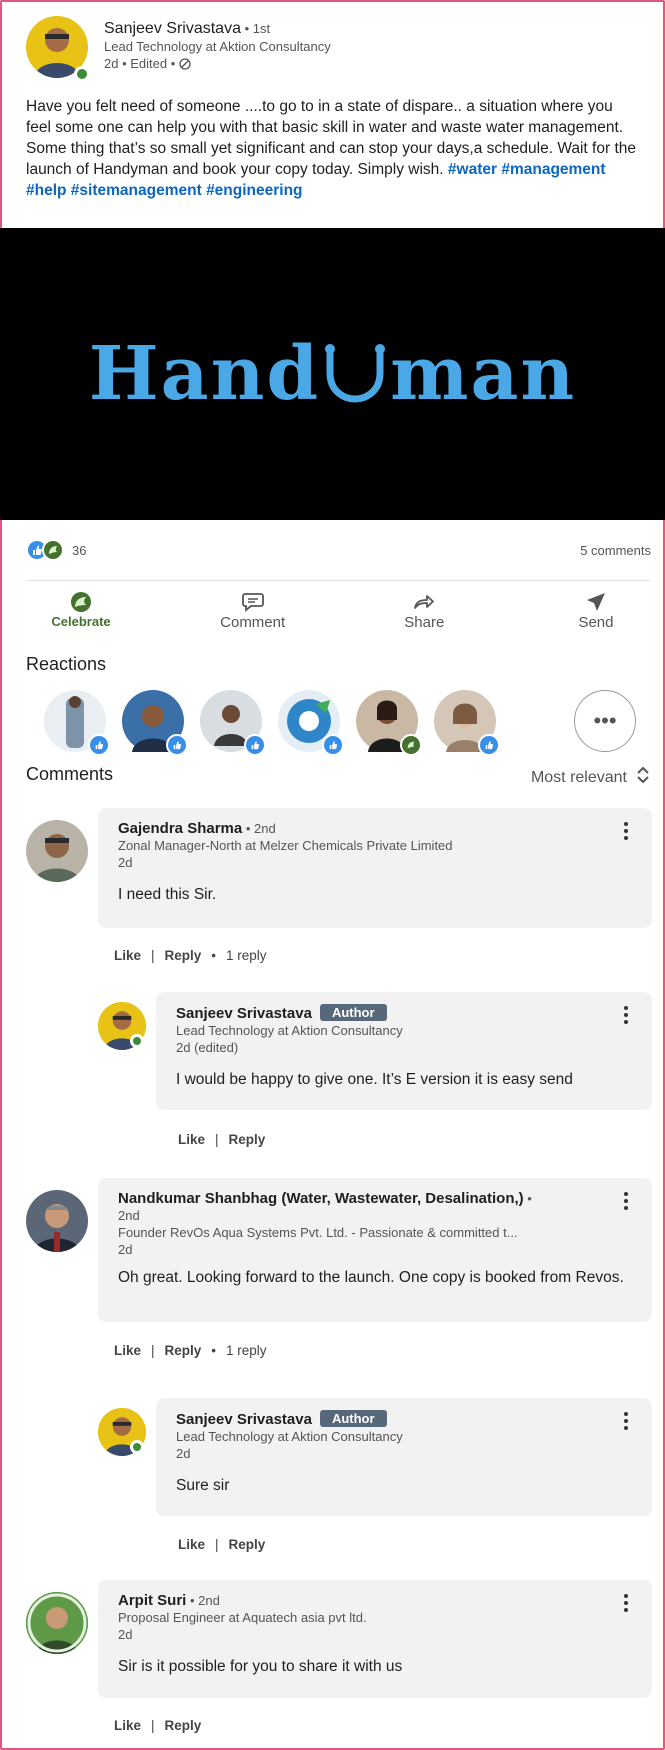 This screenshot has width=665, height=1750. What do you see at coordinates (596, 602) in the screenshot?
I see `send-icon` at bounding box center [596, 602].